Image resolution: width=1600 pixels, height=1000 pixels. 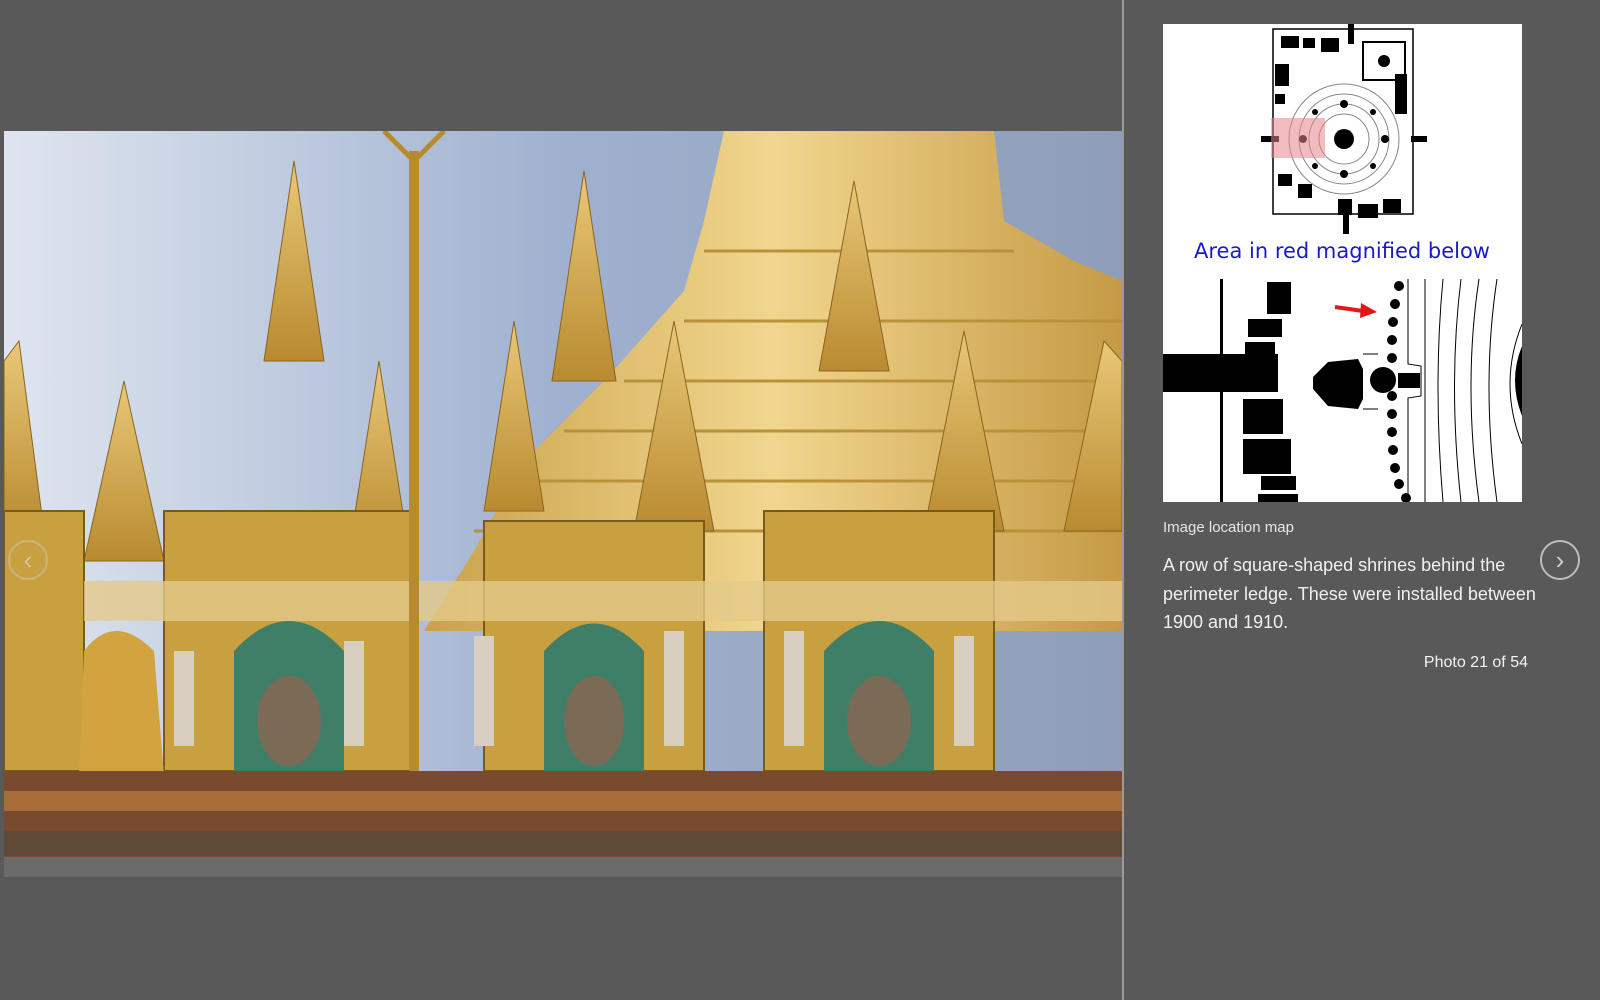 I want to click on photo-counter: Photo 21 of 54, so click(x=1475, y=662).